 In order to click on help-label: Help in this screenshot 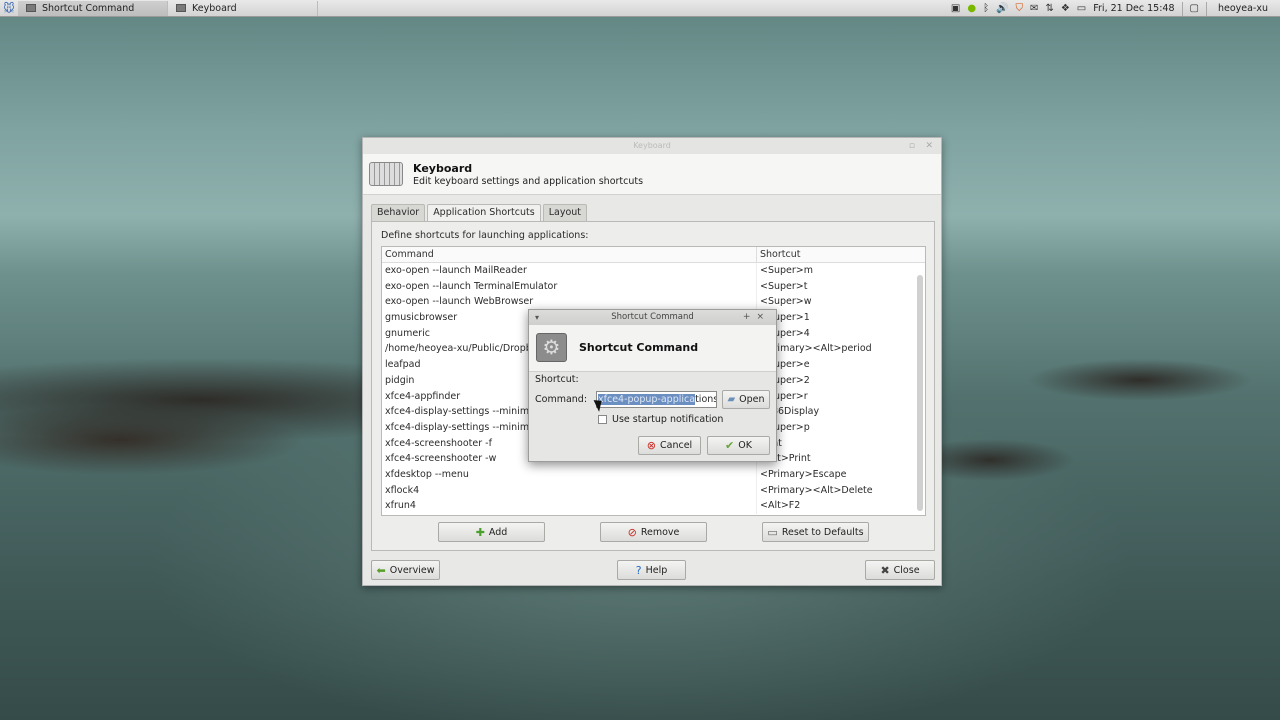, I will do `click(656, 570)`.